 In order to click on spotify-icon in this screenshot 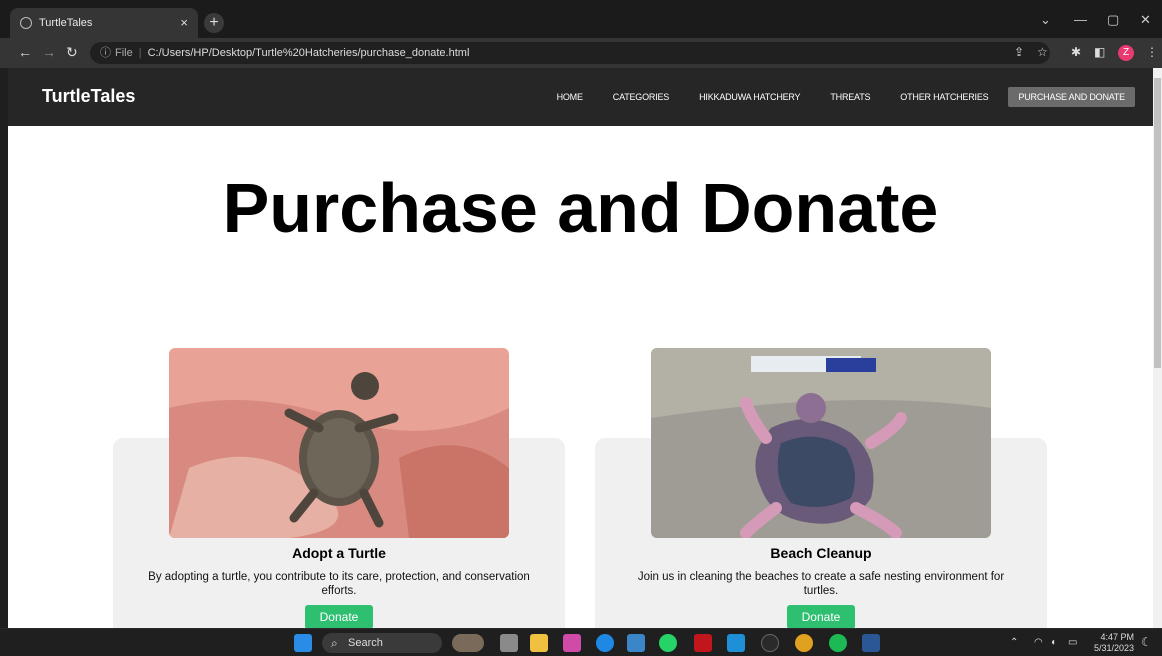, I will do `click(838, 643)`.